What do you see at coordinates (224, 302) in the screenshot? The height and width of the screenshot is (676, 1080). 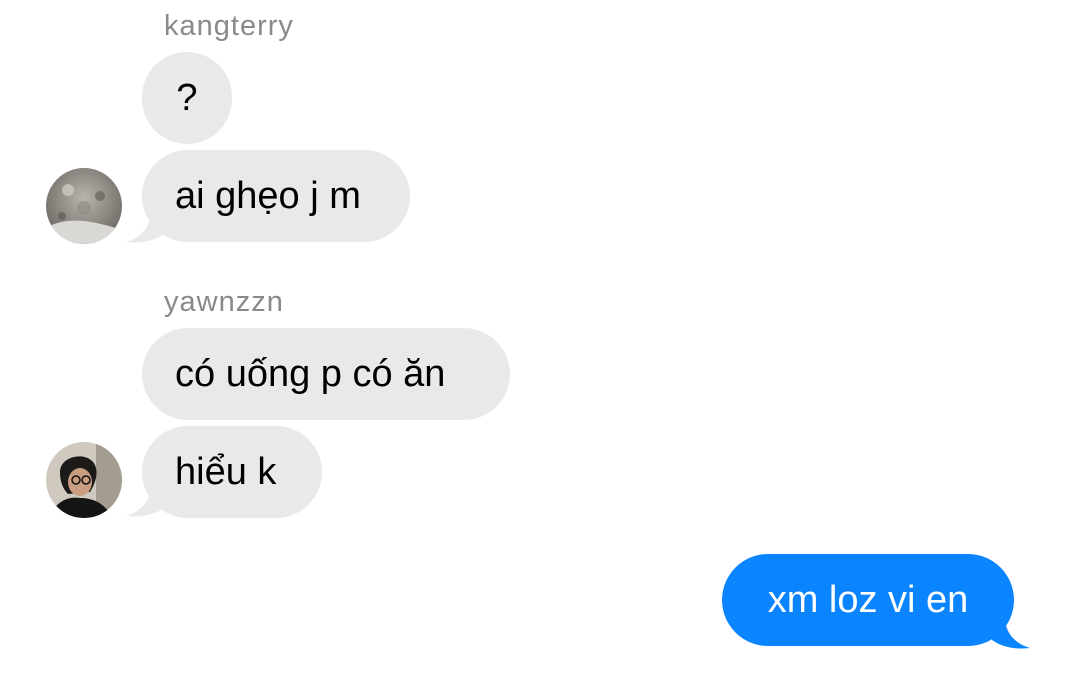 I see `sender-name-yawnzzn: yawnzzn` at bounding box center [224, 302].